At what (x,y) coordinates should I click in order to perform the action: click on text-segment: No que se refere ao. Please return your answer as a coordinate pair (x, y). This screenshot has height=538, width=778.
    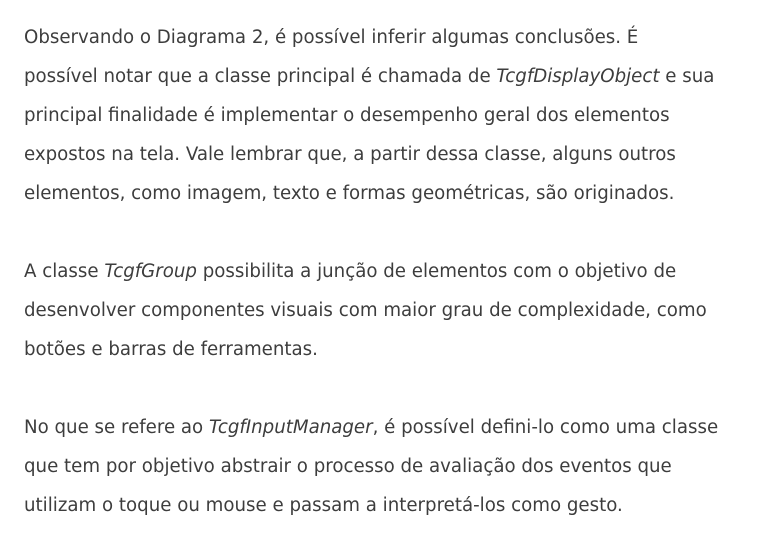
    Looking at the image, I should click on (116, 427).